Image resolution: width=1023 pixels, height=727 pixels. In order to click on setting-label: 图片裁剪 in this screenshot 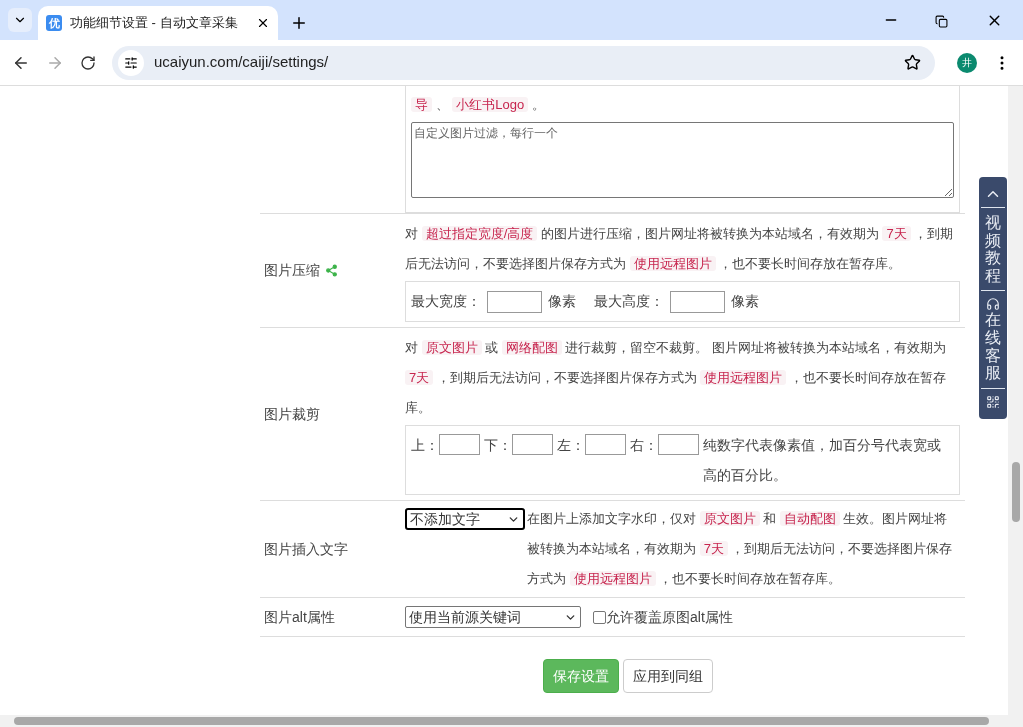, I will do `click(292, 414)`.